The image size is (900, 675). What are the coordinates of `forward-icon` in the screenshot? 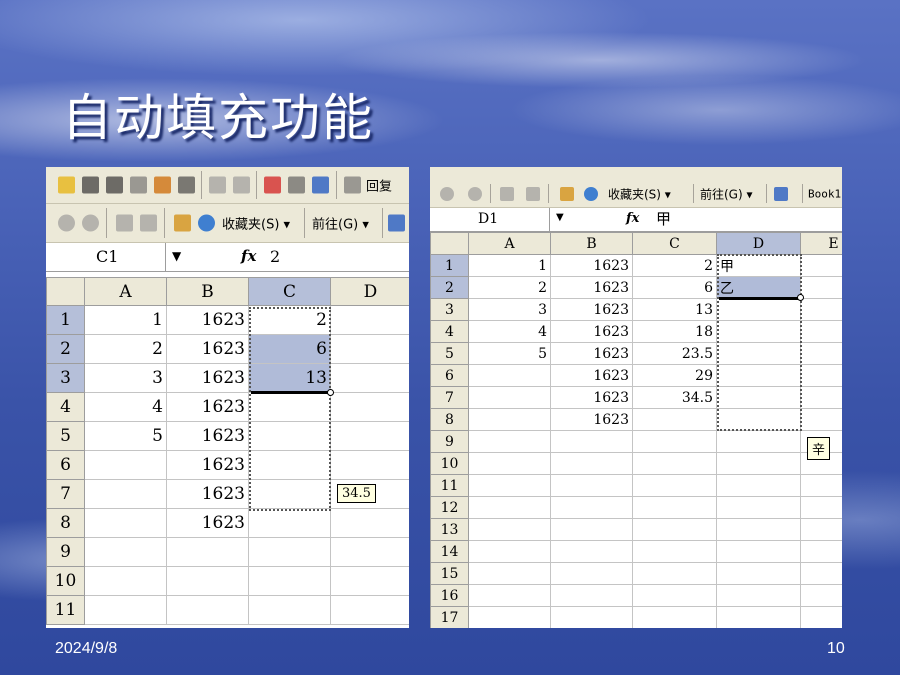 It's located at (90, 223).